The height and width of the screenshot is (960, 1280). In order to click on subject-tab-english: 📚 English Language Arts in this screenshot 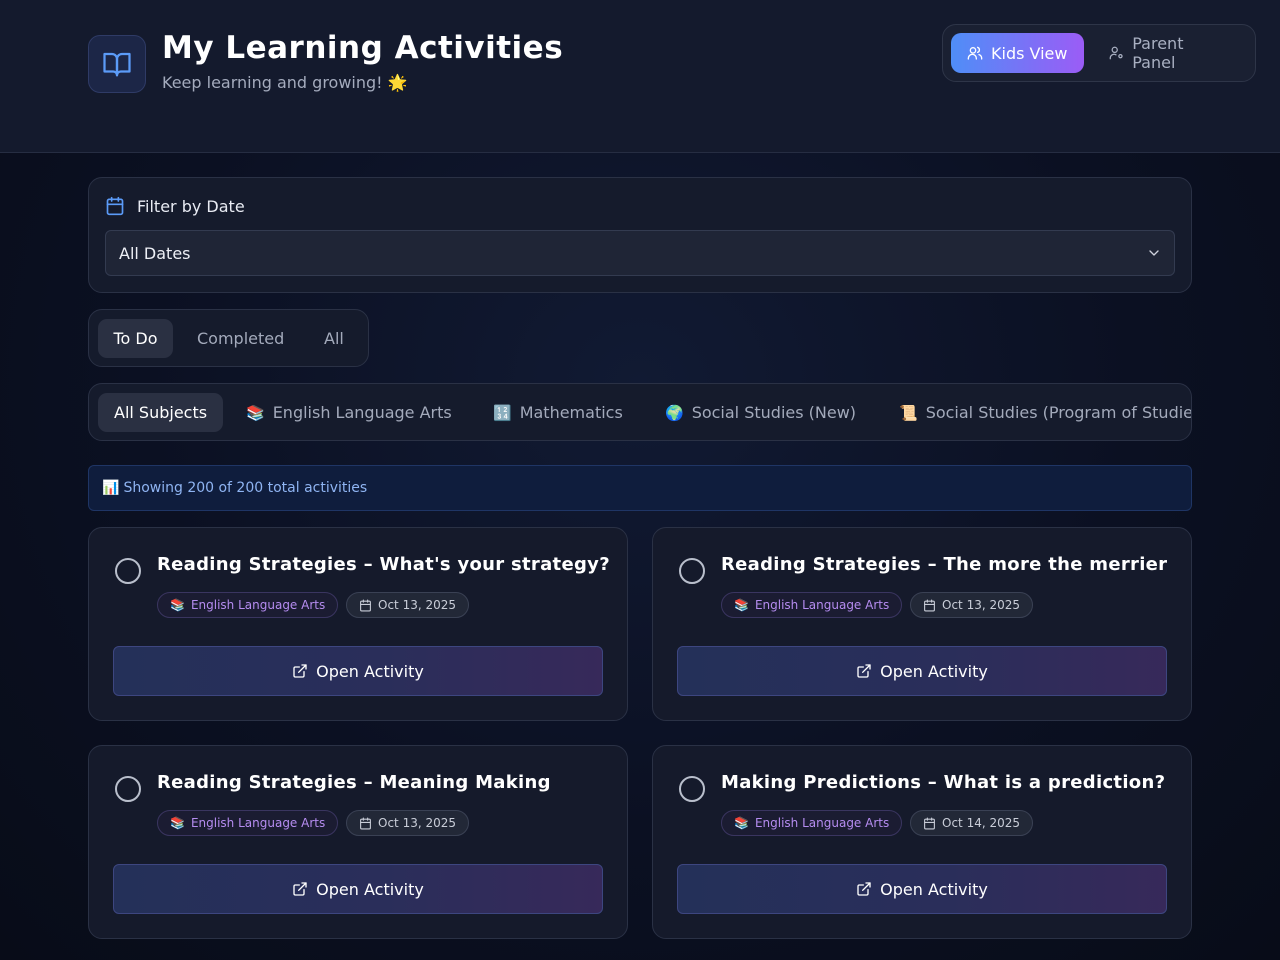, I will do `click(349, 412)`.